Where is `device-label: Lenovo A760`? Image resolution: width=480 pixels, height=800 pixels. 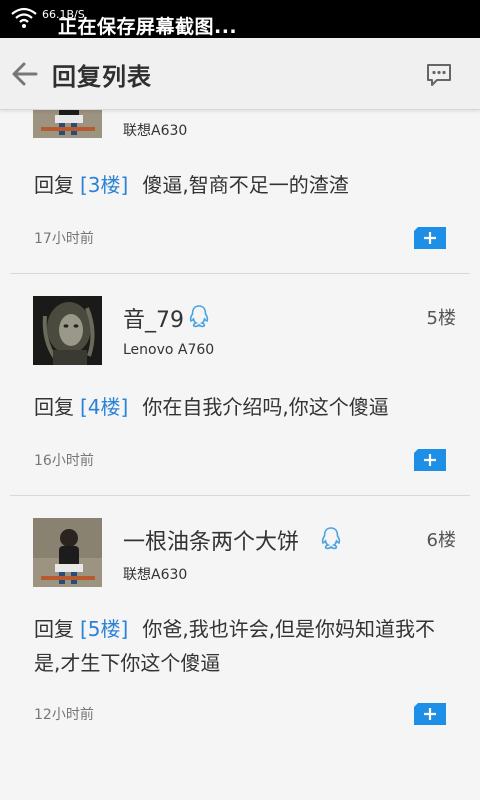
device-label: Lenovo A760 is located at coordinates (169, 350).